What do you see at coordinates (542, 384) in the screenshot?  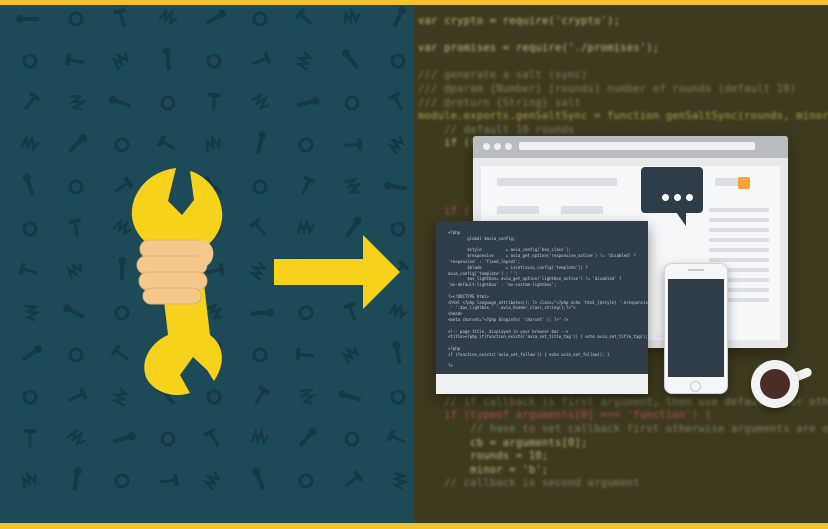 I see `code-editor-footer` at bounding box center [542, 384].